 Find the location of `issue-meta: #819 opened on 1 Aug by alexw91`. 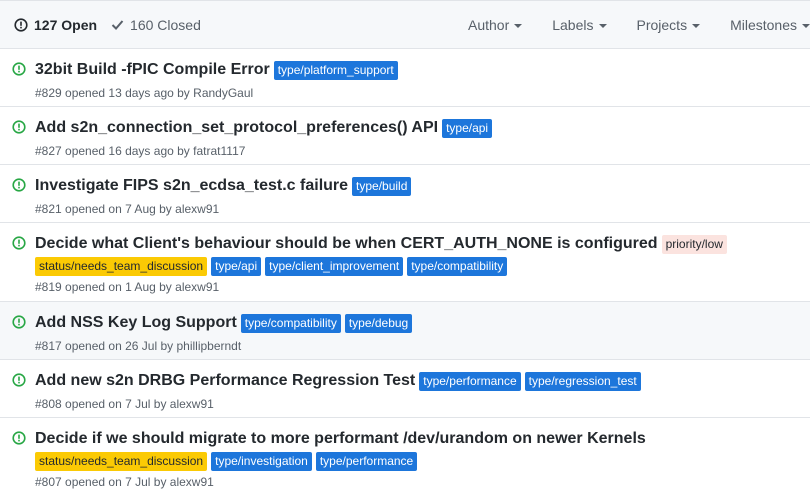

issue-meta: #819 opened on 1 Aug by alexw91 is located at coordinates (127, 287).